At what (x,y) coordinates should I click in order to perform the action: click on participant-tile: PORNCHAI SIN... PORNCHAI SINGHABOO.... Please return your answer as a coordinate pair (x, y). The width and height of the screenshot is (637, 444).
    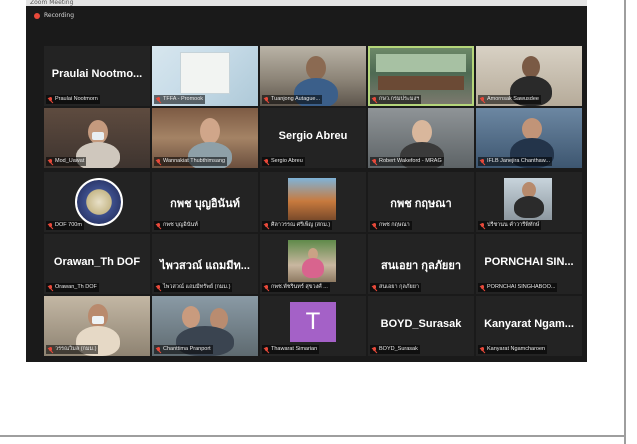
    Looking at the image, I should click on (529, 264).